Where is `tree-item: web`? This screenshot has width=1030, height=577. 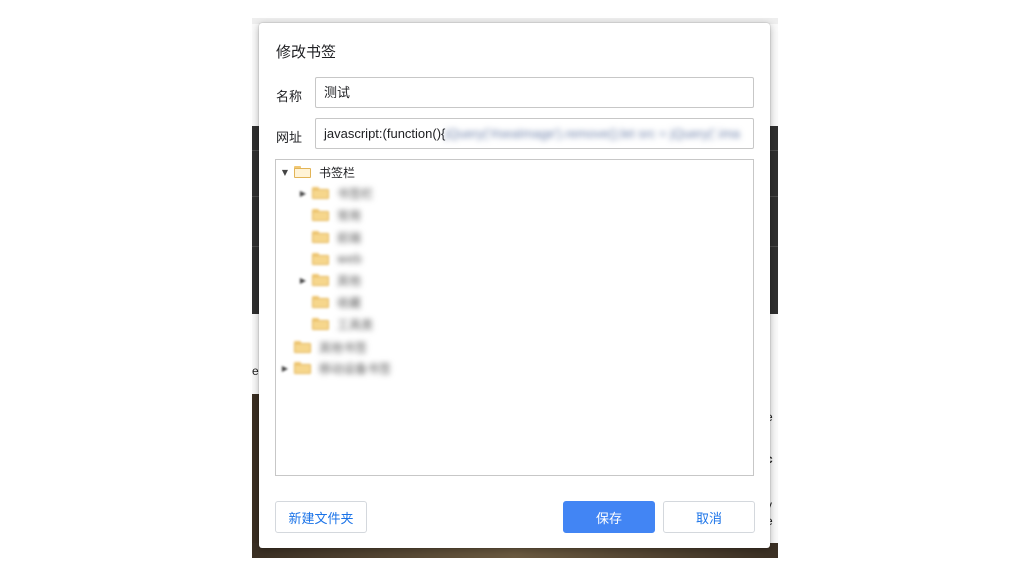 tree-item: web is located at coordinates (330, 259).